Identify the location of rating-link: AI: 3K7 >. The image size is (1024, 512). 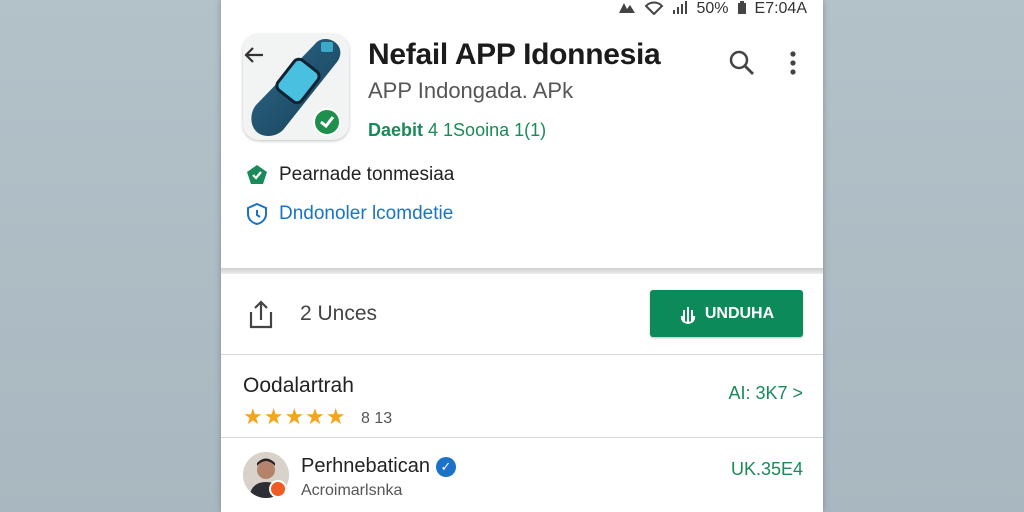
(765, 393).